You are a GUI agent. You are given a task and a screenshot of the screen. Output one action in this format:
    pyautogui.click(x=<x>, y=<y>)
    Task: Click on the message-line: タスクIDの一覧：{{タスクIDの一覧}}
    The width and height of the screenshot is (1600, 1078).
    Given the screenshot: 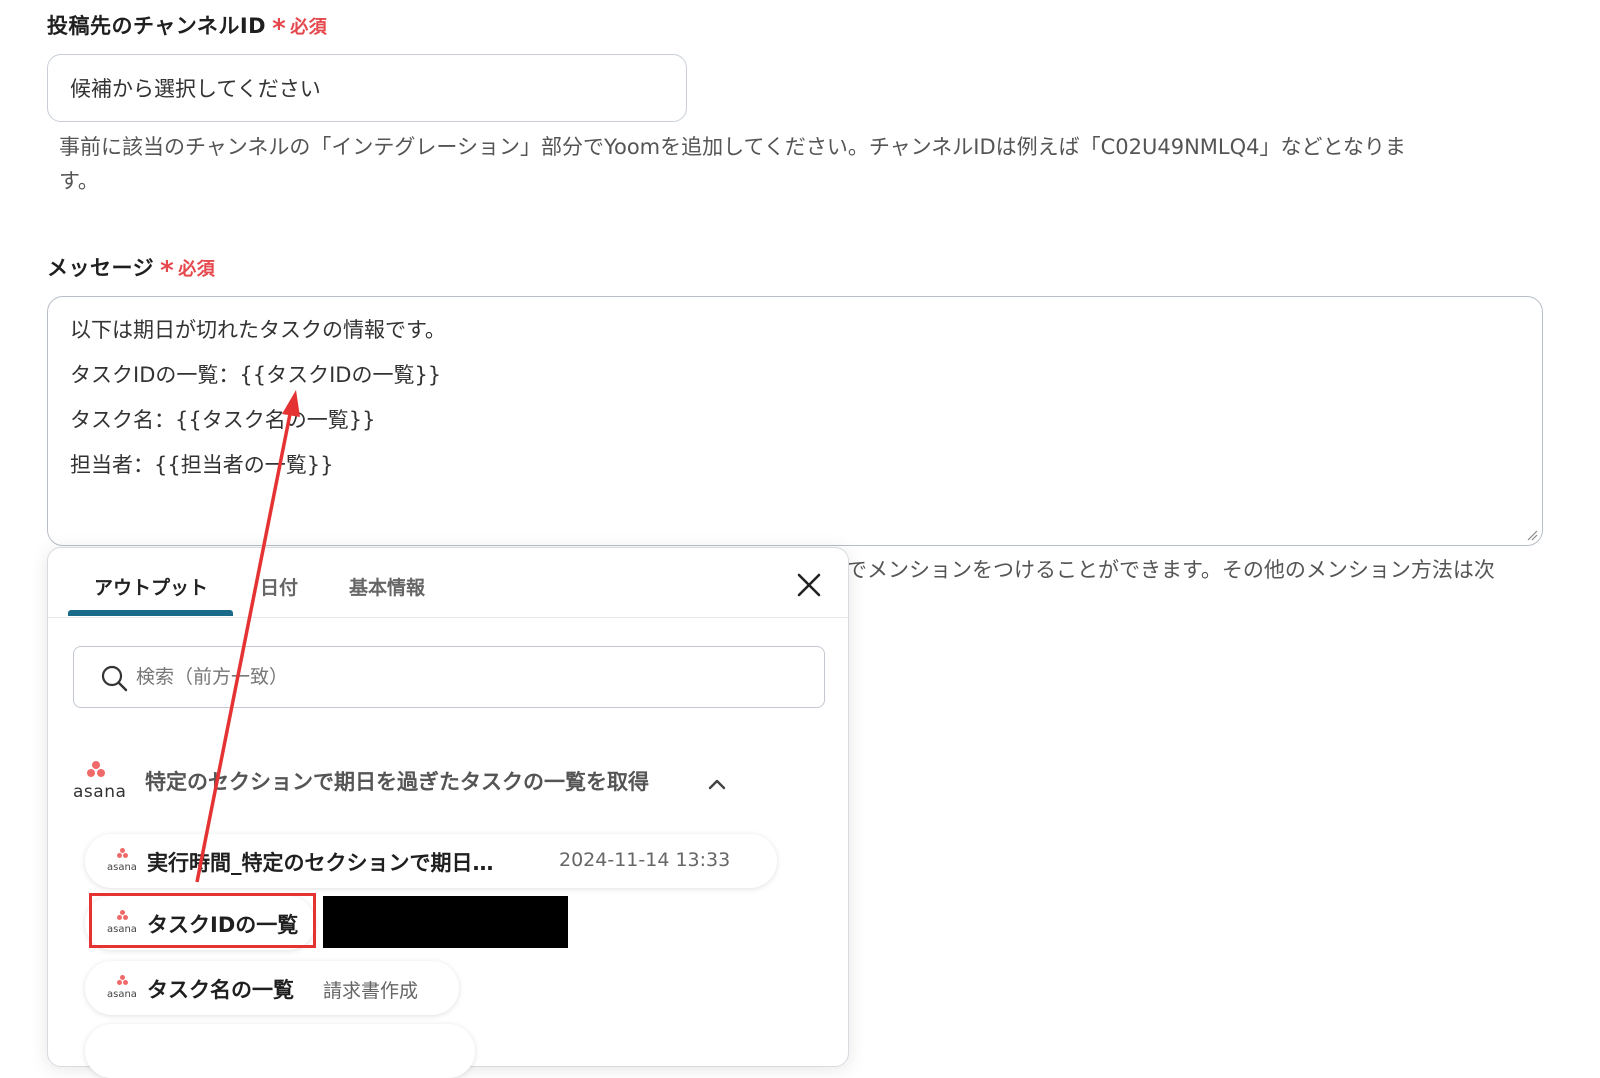 What is the action you would take?
    pyautogui.click(x=256, y=375)
    